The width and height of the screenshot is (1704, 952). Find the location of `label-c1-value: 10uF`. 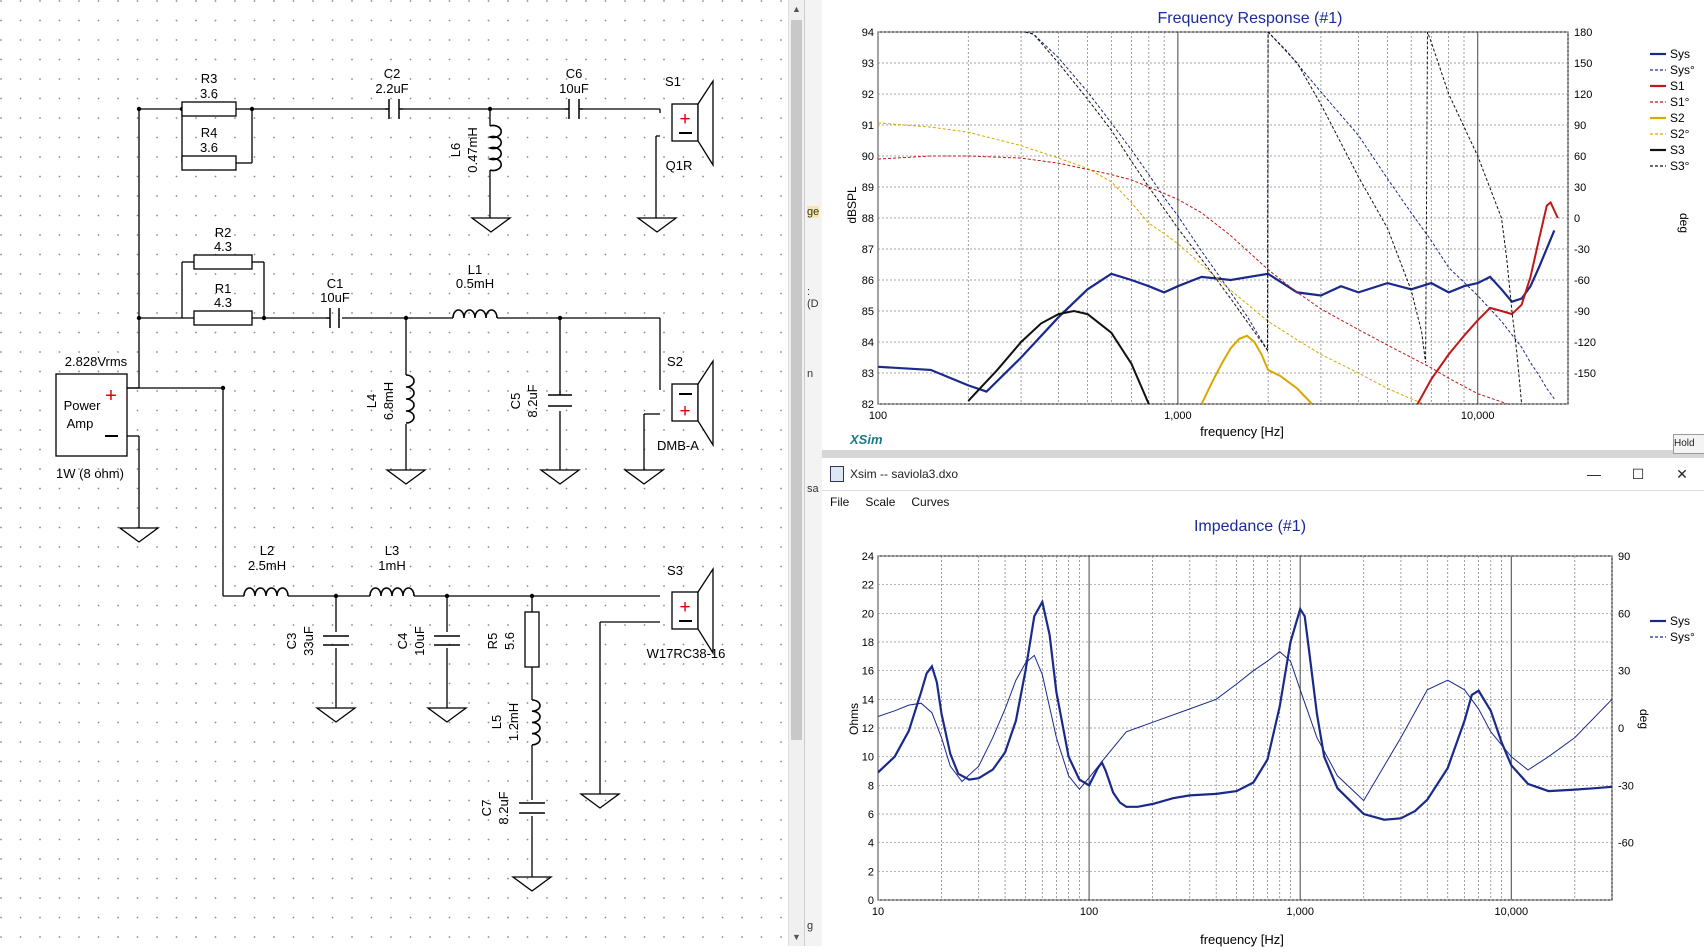

label-c1-value: 10uF is located at coordinates (335, 297).